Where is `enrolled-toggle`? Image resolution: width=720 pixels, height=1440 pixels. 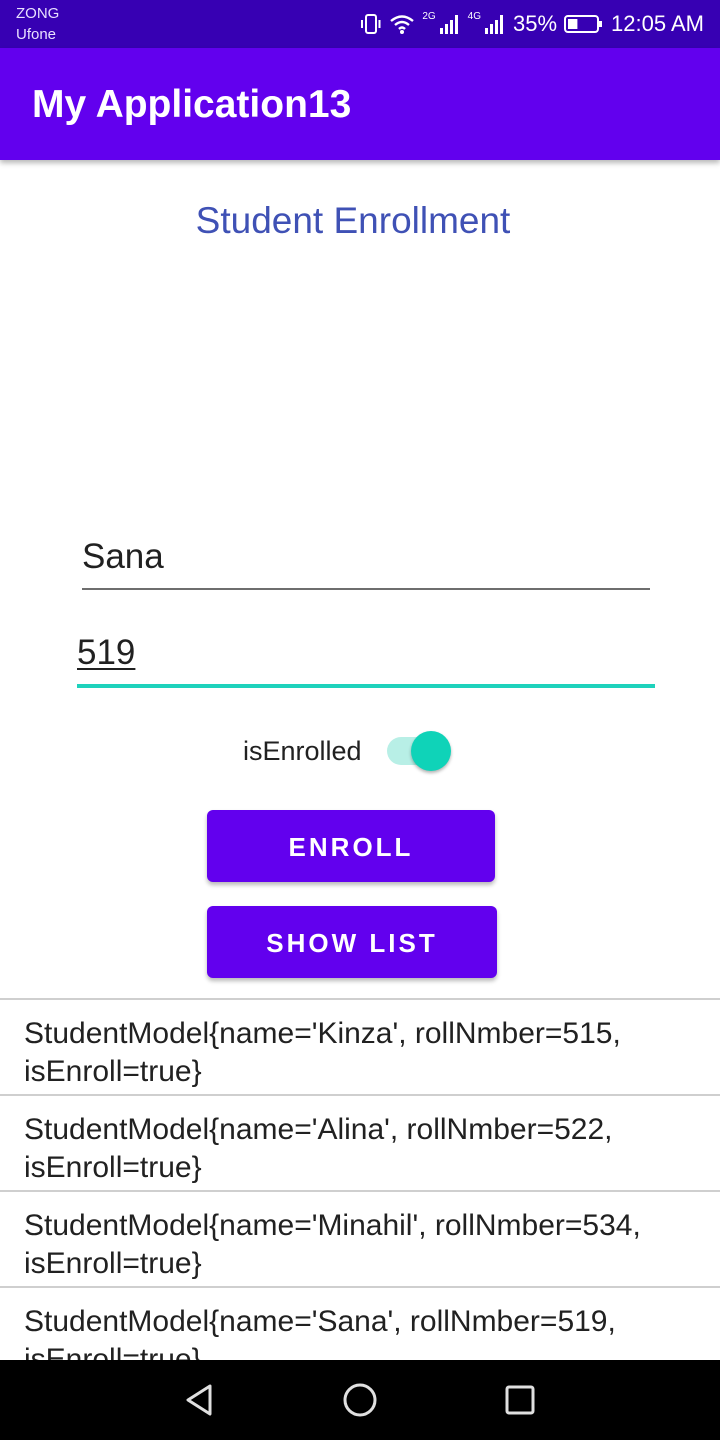
enrolled-toggle is located at coordinates (419, 751).